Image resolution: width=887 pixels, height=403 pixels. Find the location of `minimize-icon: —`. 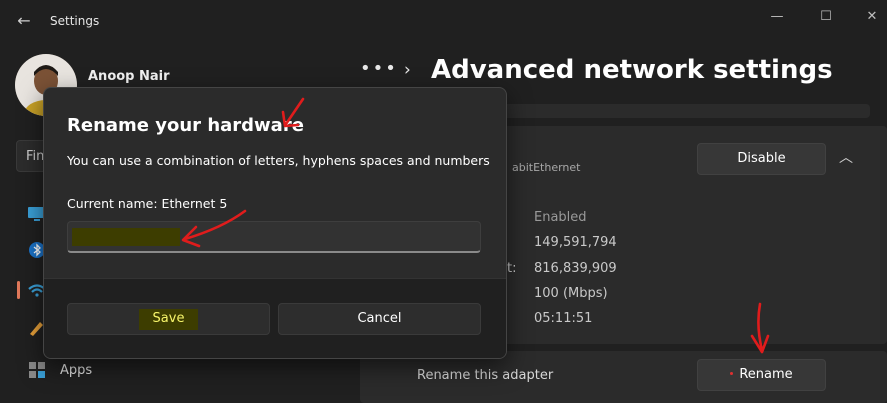

minimize-icon: — is located at coordinates (777, 17).